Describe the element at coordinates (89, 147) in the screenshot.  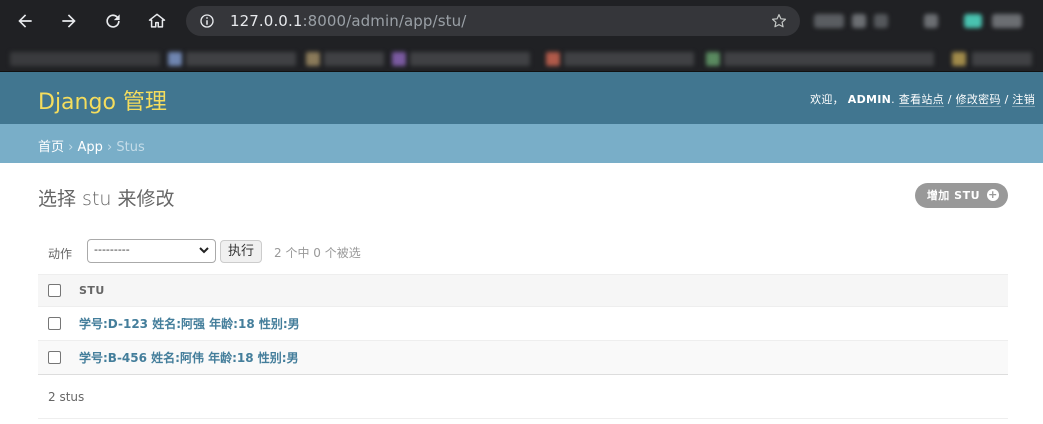
I see `breadcrumb-app: App` at that location.